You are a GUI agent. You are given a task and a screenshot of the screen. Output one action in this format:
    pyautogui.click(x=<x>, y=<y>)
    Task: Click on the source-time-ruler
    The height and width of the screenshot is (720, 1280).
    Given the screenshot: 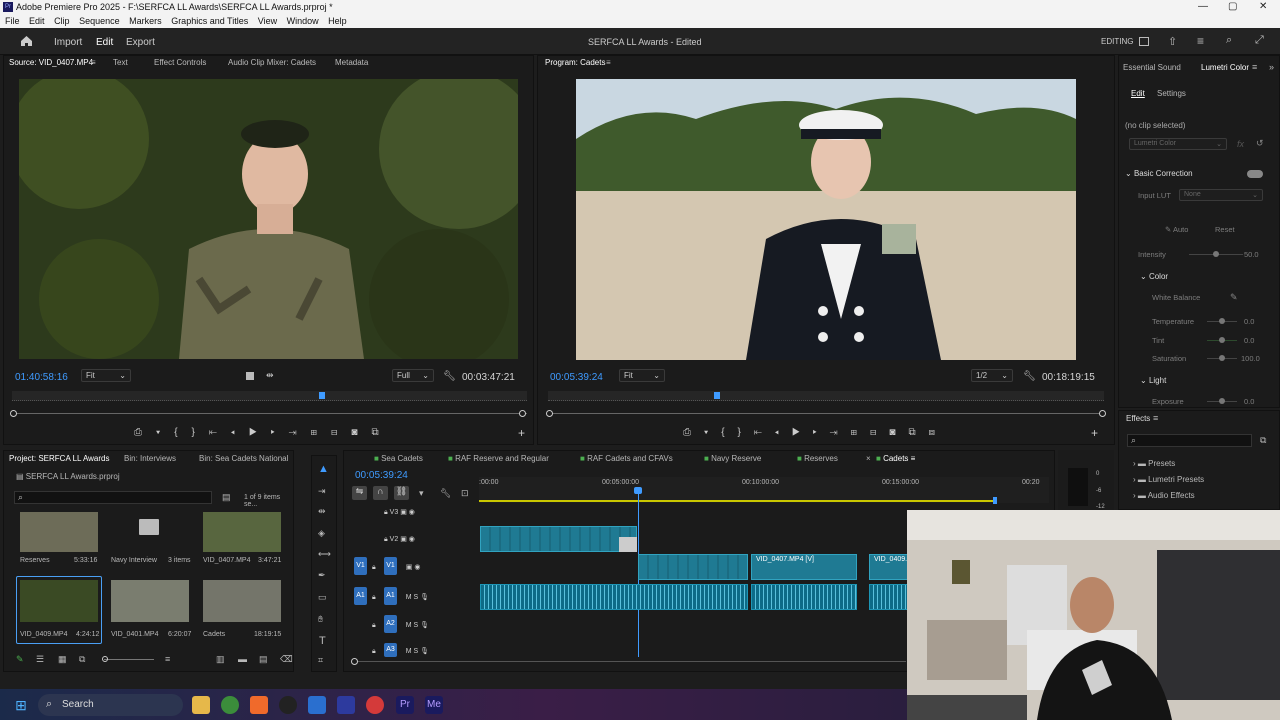 What is the action you would take?
    pyautogui.click(x=269, y=396)
    